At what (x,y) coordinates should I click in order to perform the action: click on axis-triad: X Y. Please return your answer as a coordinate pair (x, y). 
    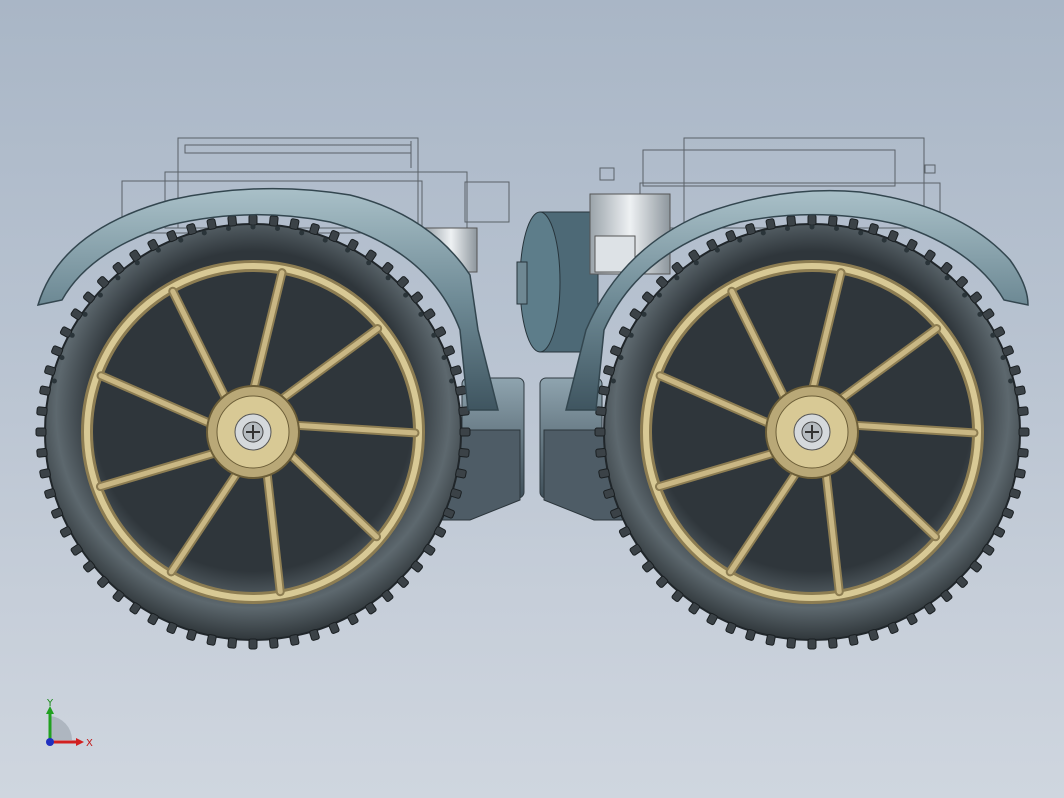
    Looking at the image, I should click on (69, 723).